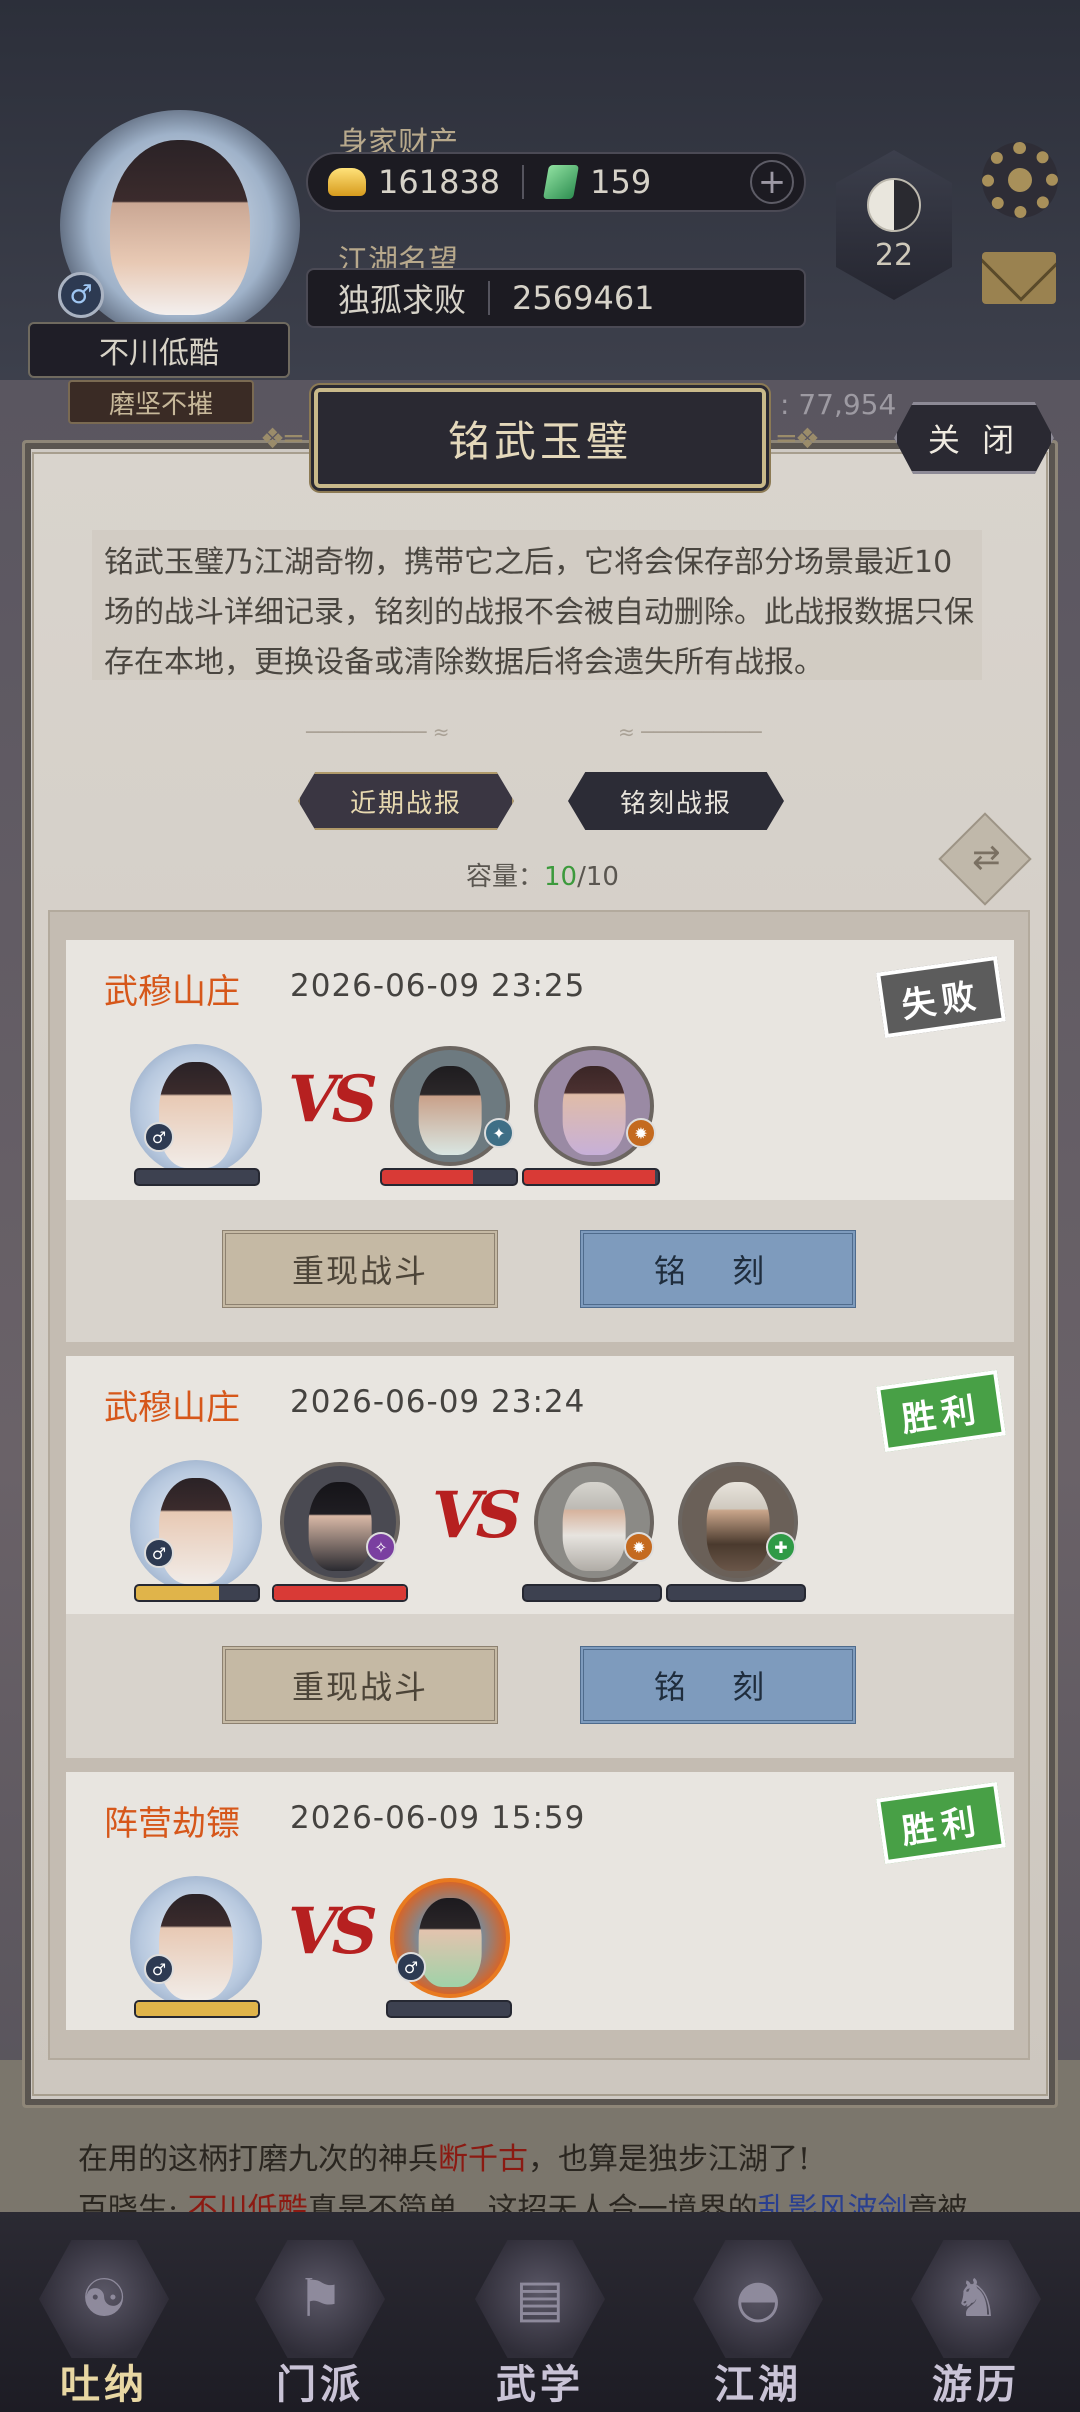 The width and height of the screenshot is (1080, 2412). Describe the element at coordinates (894, 204) in the screenshot. I see `yinyang-icon` at that location.